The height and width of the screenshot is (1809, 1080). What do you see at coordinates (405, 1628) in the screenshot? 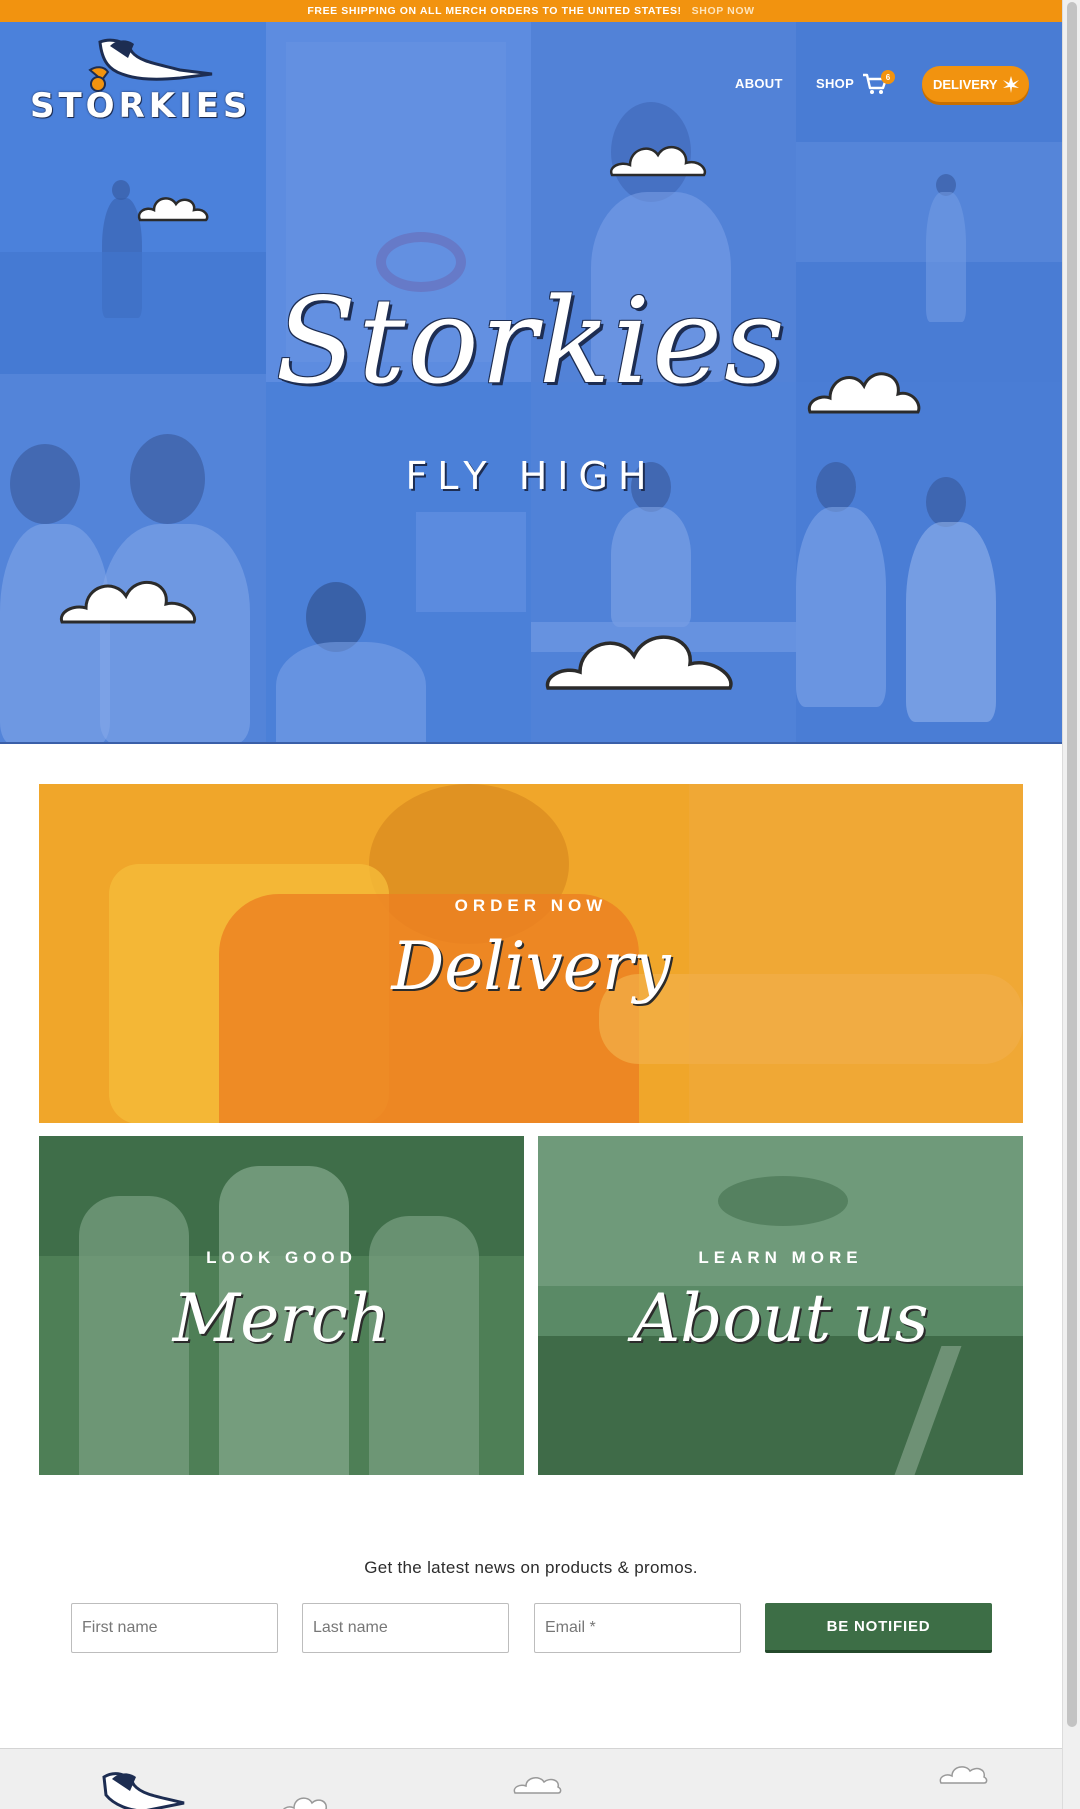
I see `last-name-field` at bounding box center [405, 1628].